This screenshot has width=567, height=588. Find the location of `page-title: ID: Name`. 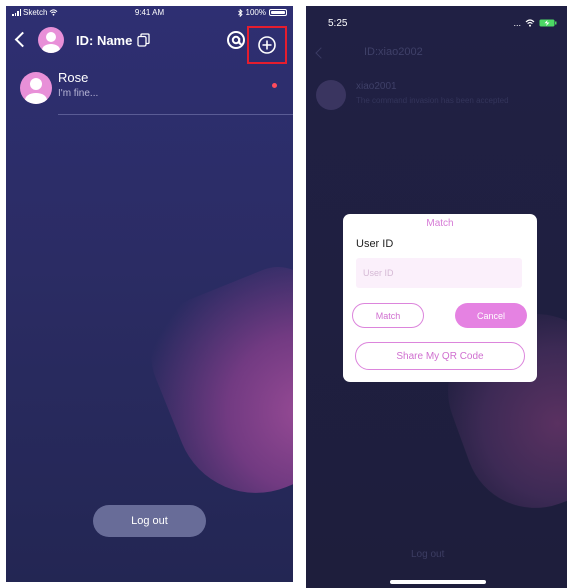

page-title: ID: Name is located at coordinates (104, 40).